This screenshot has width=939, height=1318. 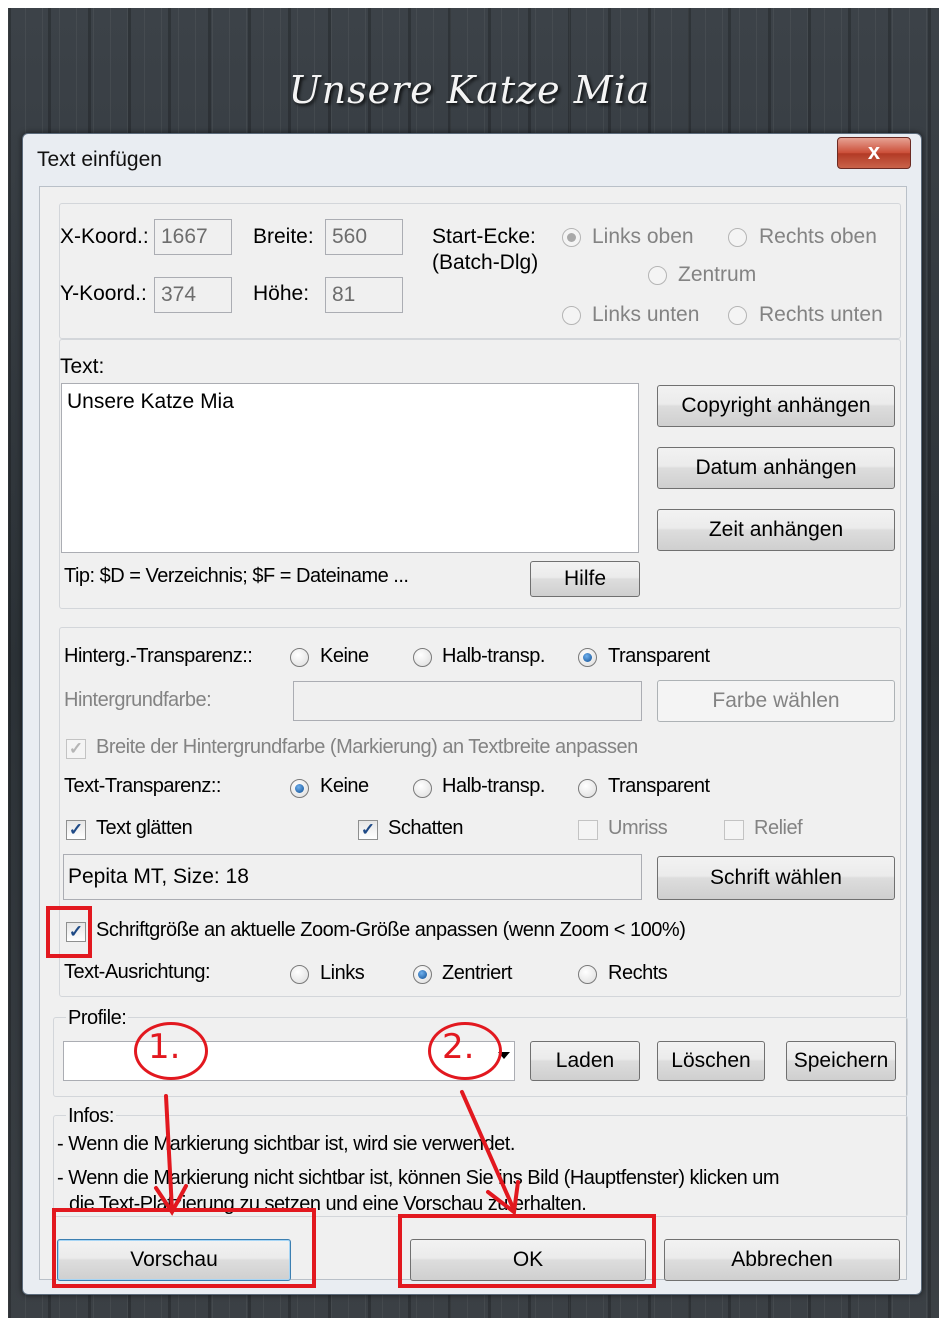 What do you see at coordinates (818, 236) in the screenshot?
I see `corner-top-right-label: Rechts oben` at bounding box center [818, 236].